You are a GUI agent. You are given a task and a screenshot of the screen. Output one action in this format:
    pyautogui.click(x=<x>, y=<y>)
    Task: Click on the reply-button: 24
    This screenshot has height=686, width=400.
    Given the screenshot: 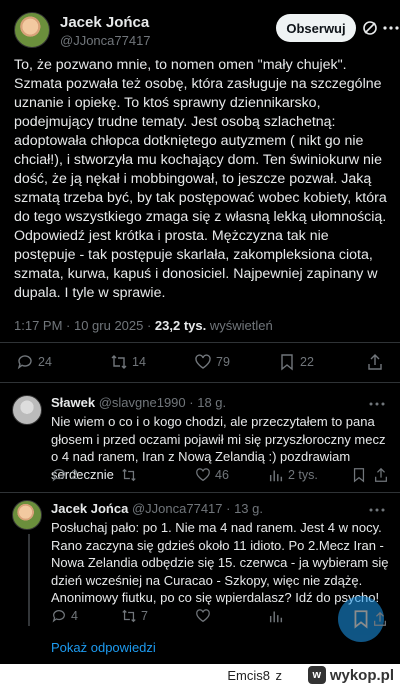 What is the action you would take?
    pyautogui.click(x=34, y=362)
    